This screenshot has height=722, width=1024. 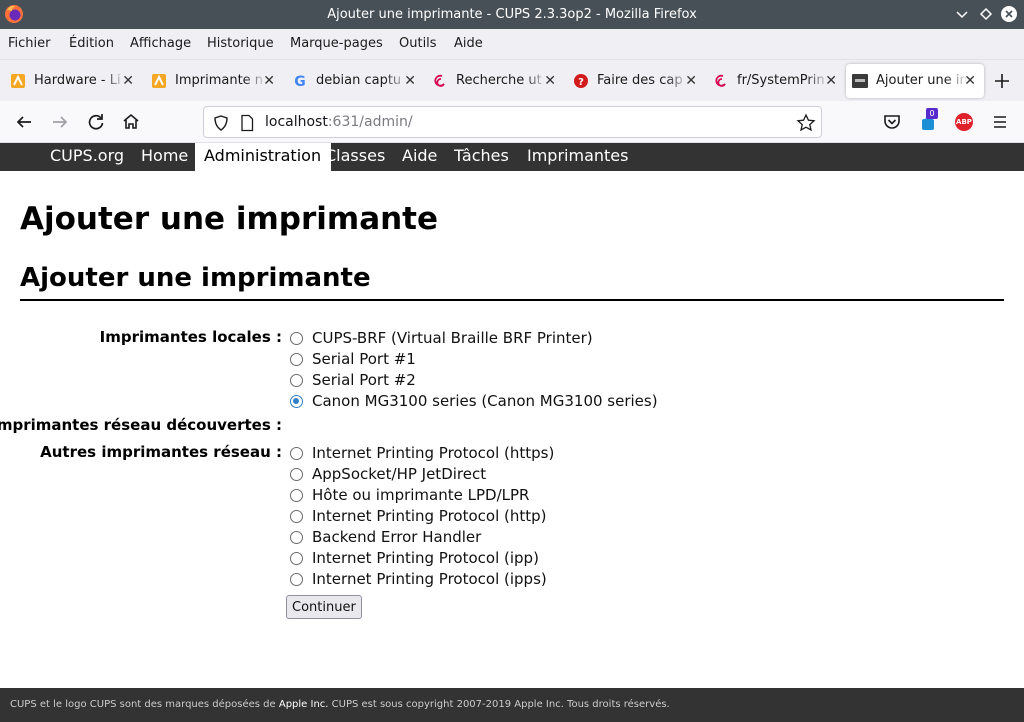 What do you see at coordinates (29, 44) in the screenshot?
I see `menu-fichier: Fichier` at bounding box center [29, 44].